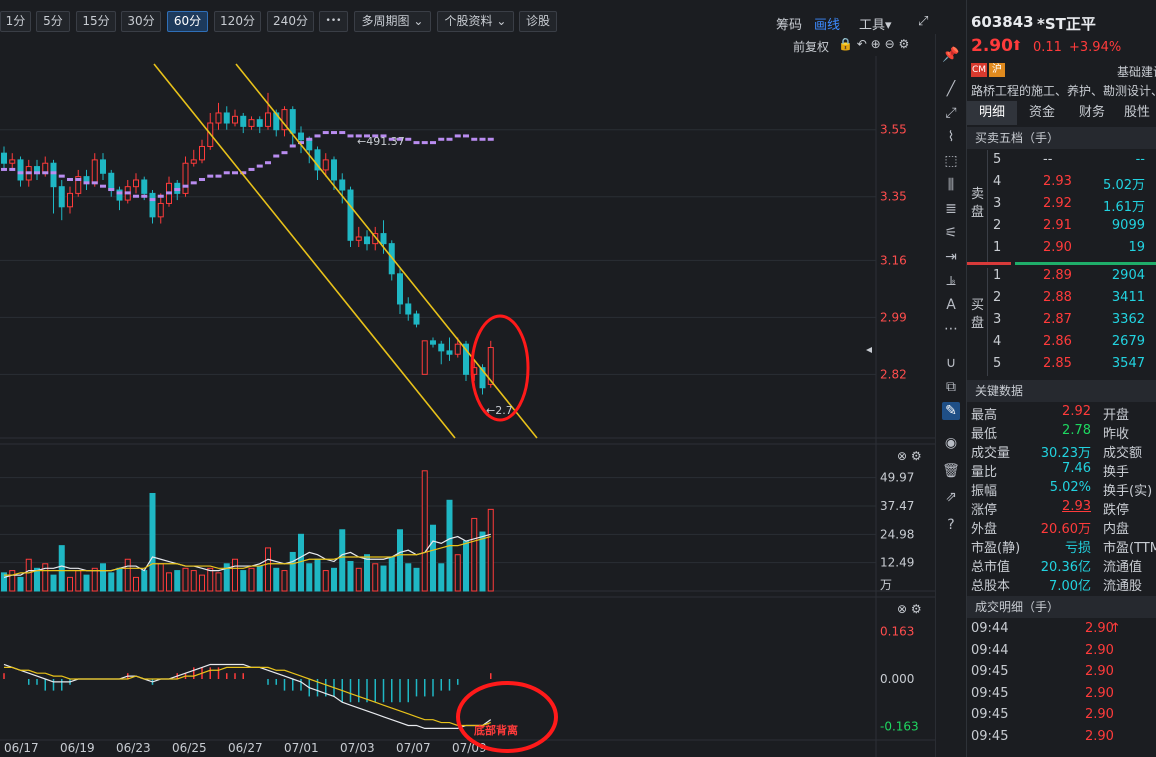 The width and height of the screenshot is (1156, 757). Describe the element at coordinates (1061, 391) in the screenshot. I see `key-data-title: 关键数据` at that location.